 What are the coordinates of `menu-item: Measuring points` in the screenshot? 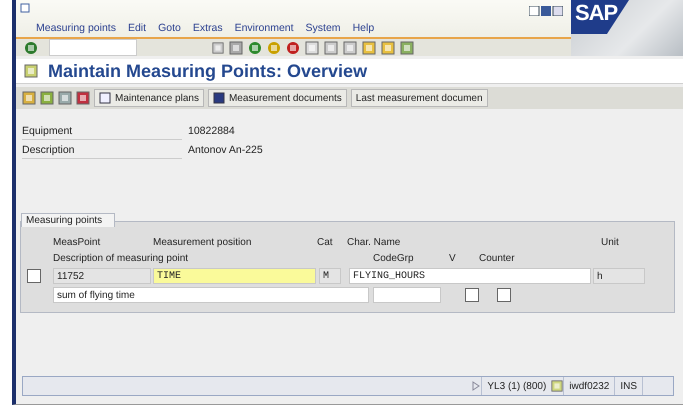 It's located at (76, 28).